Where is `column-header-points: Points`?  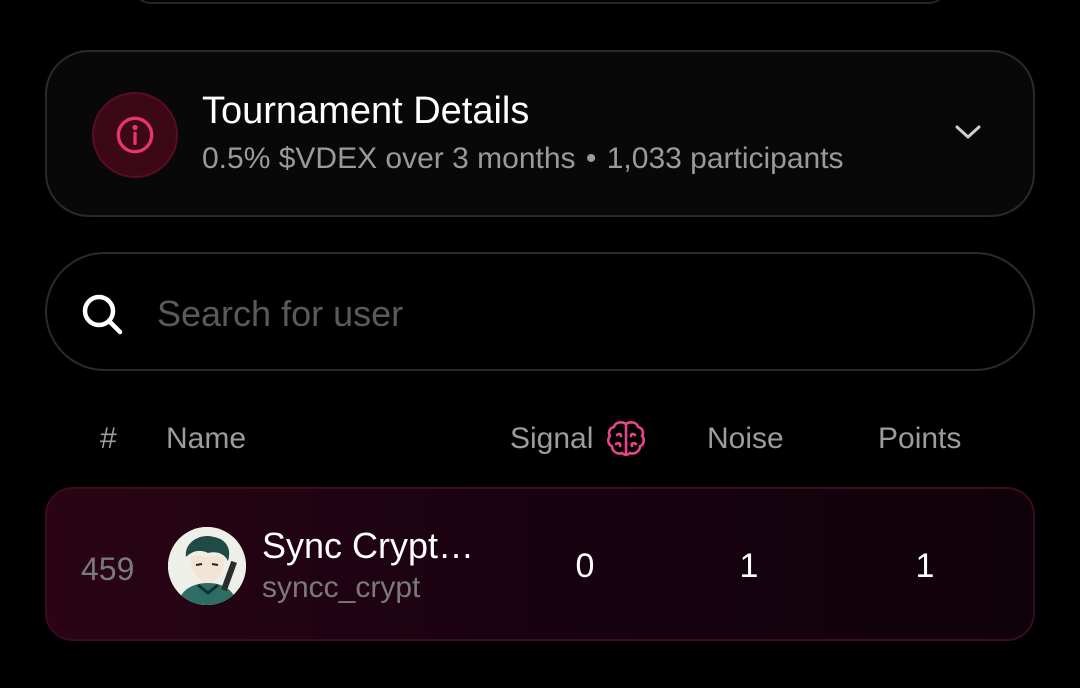
column-header-points: Points is located at coordinates (919, 439).